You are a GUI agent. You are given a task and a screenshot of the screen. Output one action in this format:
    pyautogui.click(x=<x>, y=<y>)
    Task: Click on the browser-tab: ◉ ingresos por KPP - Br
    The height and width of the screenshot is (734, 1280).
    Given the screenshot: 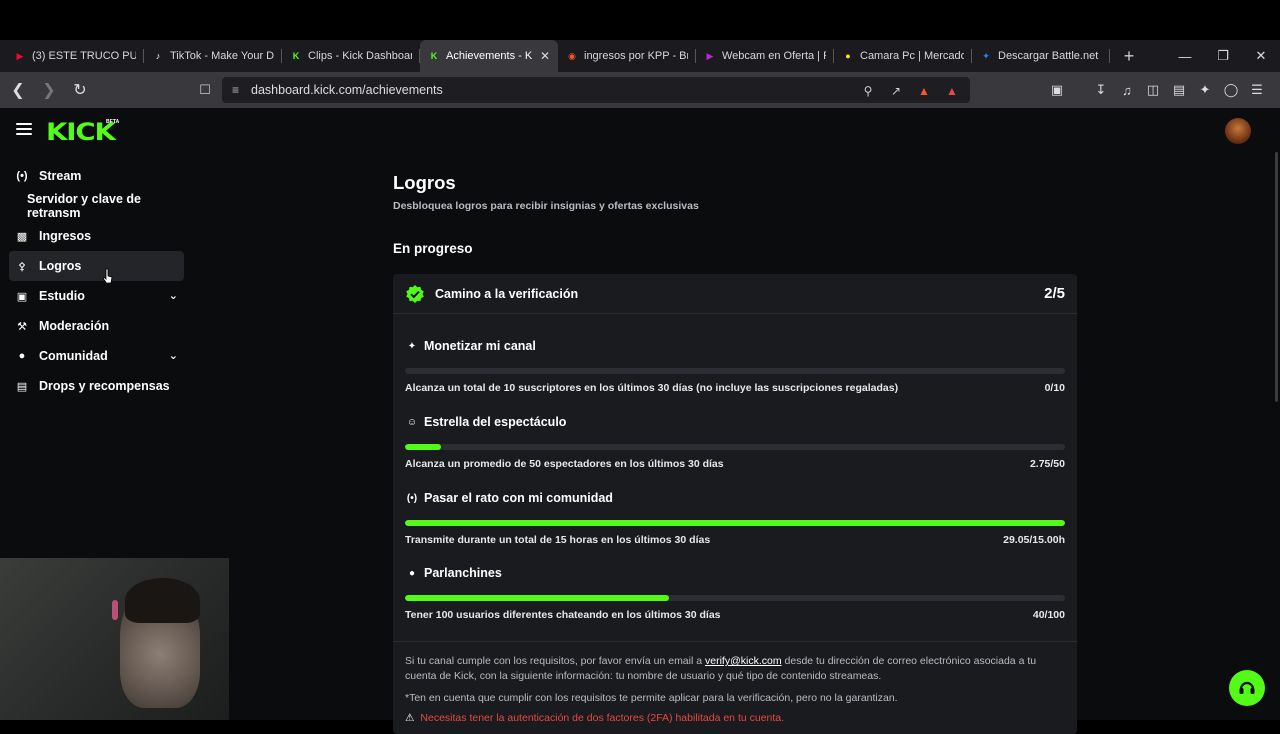 What is the action you would take?
    pyautogui.click(x=627, y=56)
    